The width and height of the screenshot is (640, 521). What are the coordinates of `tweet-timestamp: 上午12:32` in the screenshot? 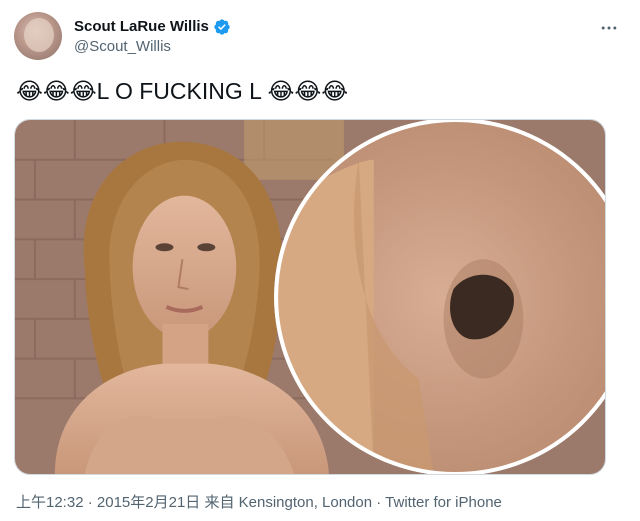 It's located at (50, 502).